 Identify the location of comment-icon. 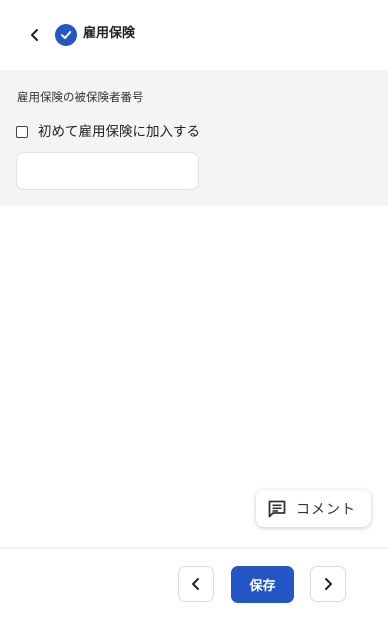
(277, 509).